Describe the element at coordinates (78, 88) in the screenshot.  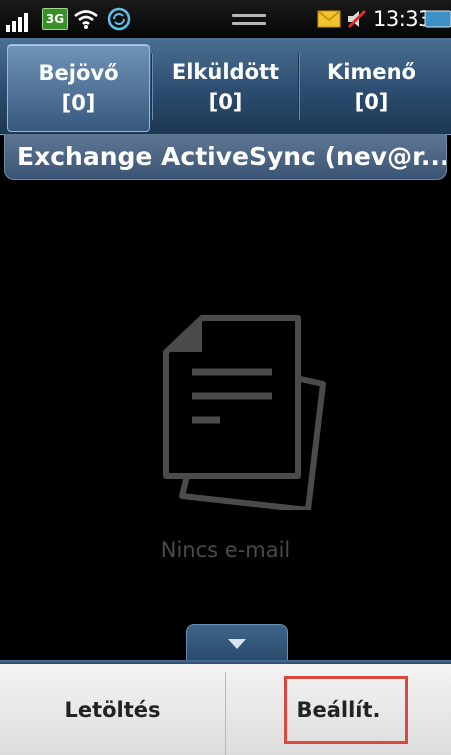
I see `tab-inbox: Bejövő [0]` at that location.